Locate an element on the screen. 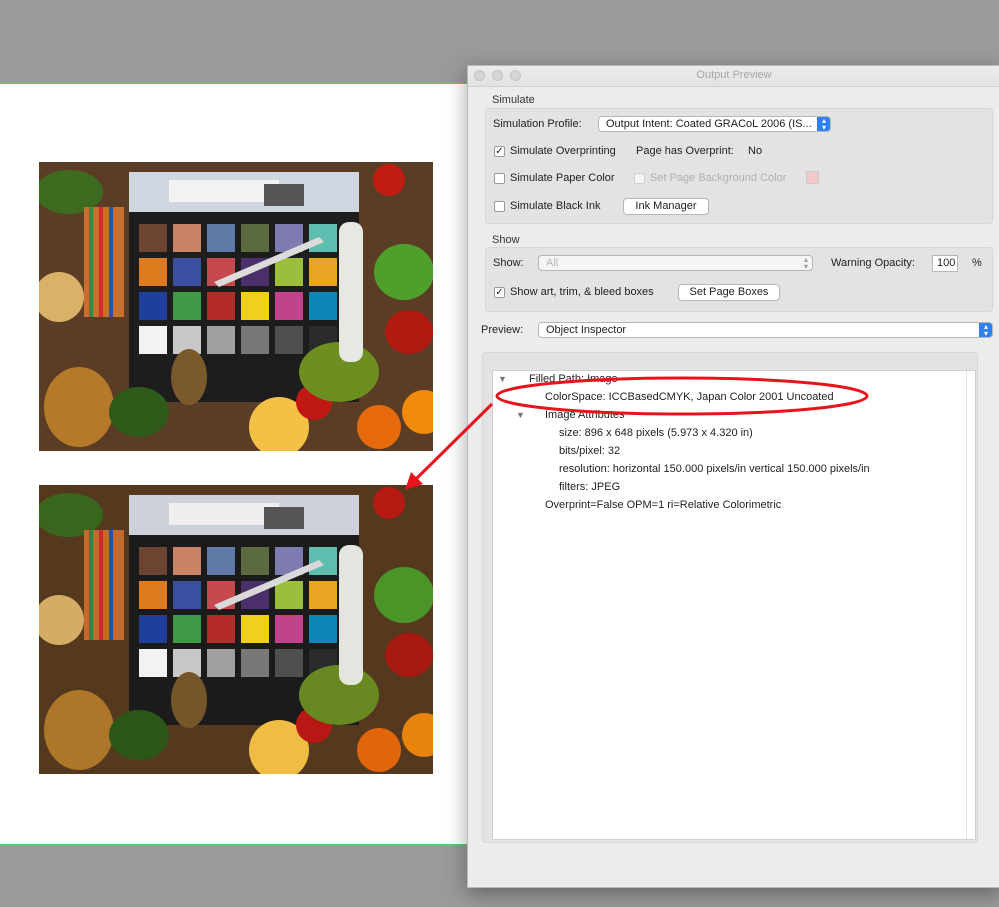 This screenshot has height=907, width=999. warning-opacity-label: Warning Opacity: is located at coordinates (873, 263).